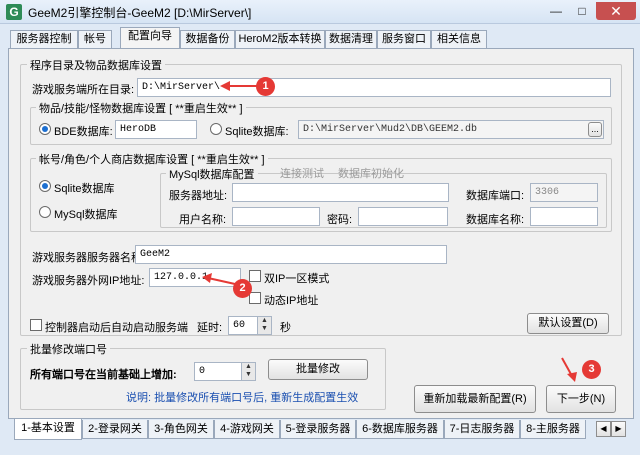  What do you see at coordinates (247, 429) in the screenshot?
I see `btab-game-gateway: 4-游戏网关` at bounding box center [247, 429].